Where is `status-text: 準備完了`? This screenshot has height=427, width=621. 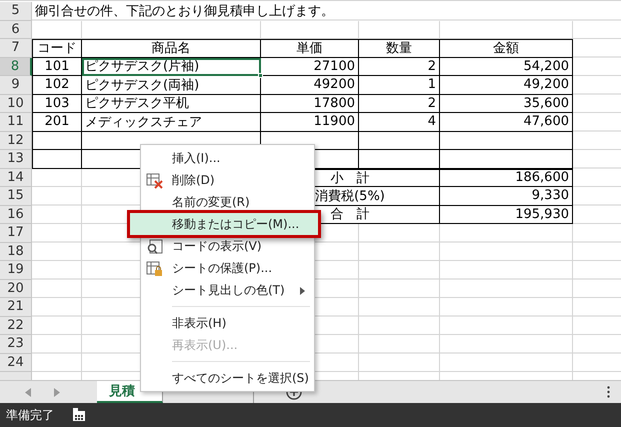 status-text: 準備完了 is located at coordinates (30, 415).